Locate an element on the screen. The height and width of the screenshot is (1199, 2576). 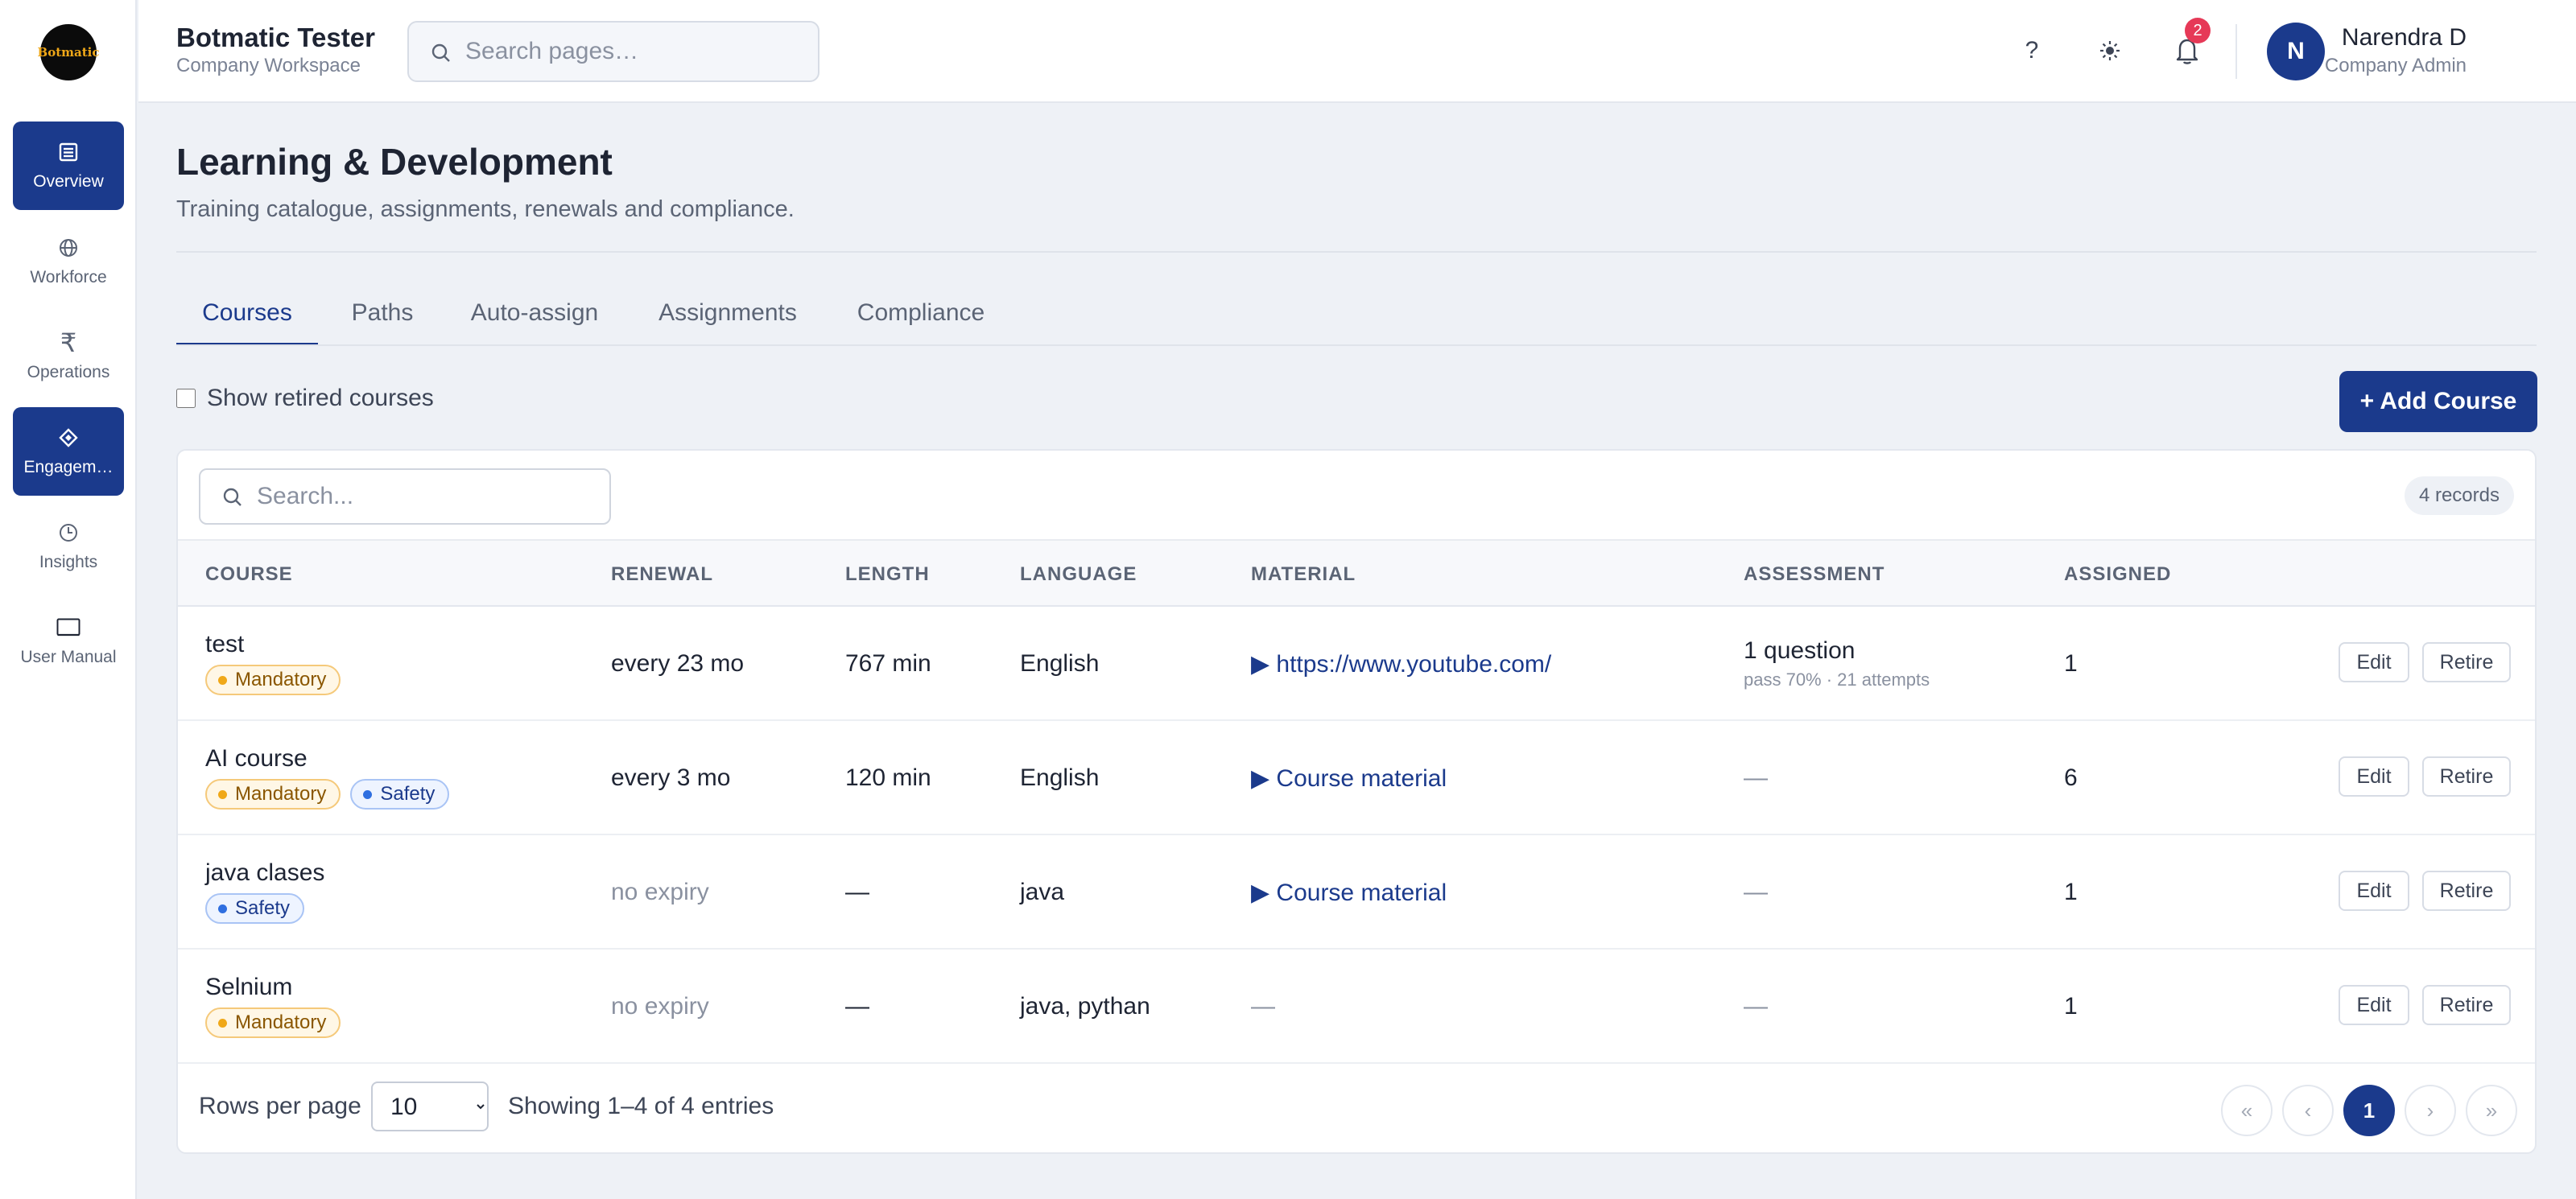
table-search is located at coordinates (405, 496).